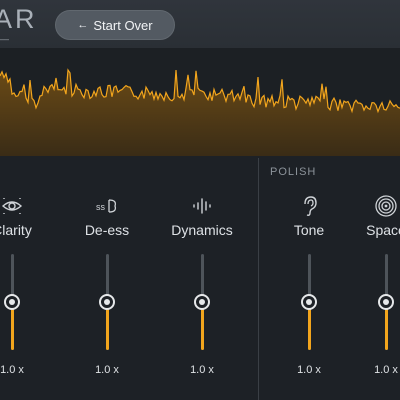  What do you see at coordinates (16, 230) in the screenshot?
I see `module-label: Clarity` at bounding box center [16, 230].